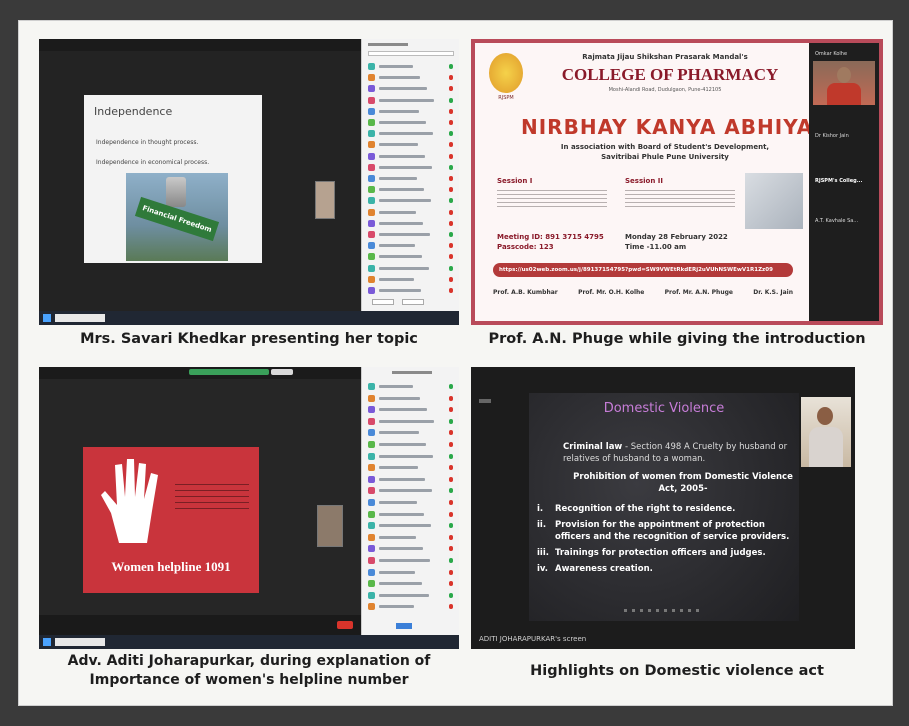  What do you see at coordinates (282, 372) in the screenshot?
I see `stop-share-button` at bounding box center [282, 372].